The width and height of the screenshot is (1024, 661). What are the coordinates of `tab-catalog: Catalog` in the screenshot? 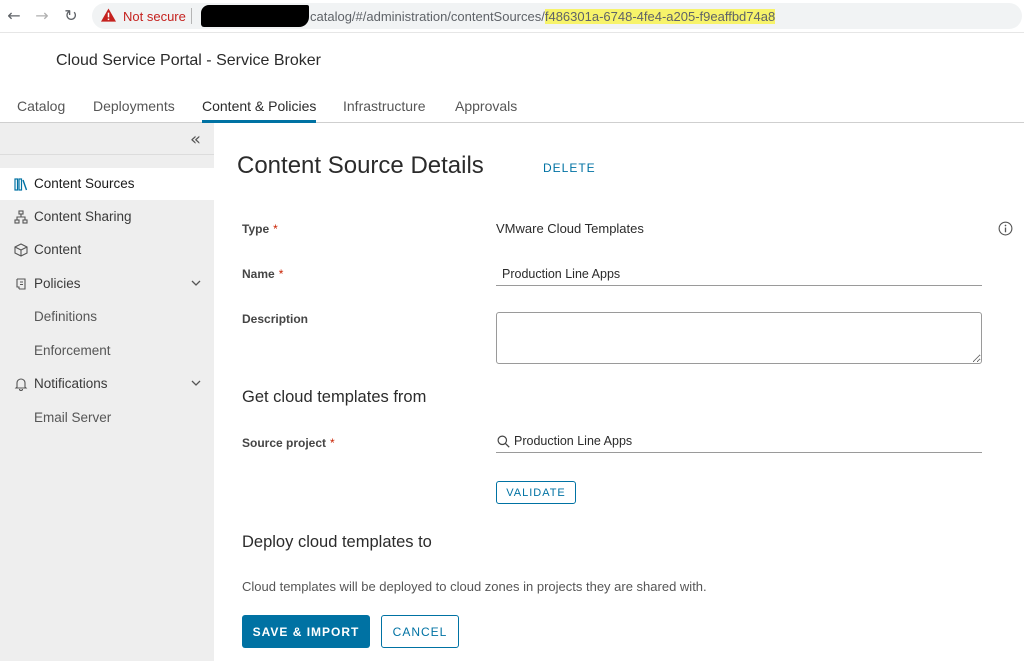 It's located at (41, 110).